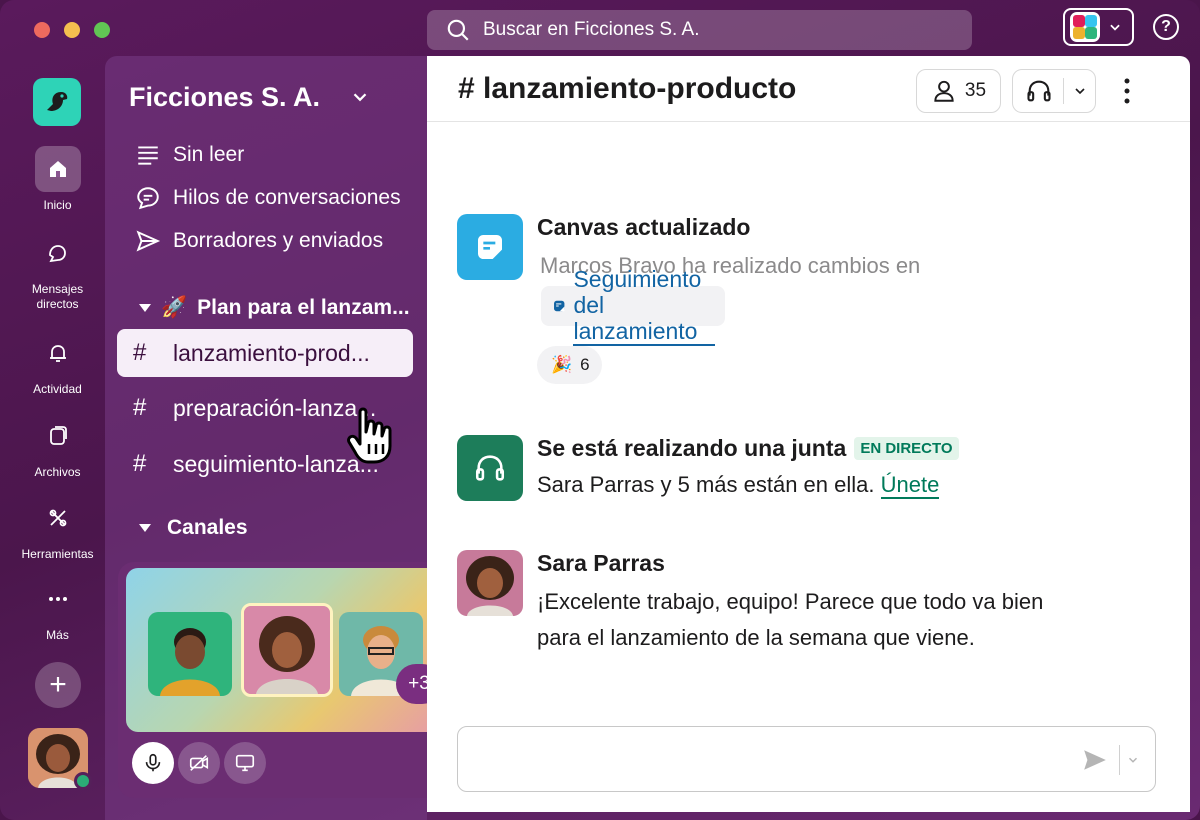 This screenshot has width=1200, height=820. I want to click on screen-icon, so click(245, 763).